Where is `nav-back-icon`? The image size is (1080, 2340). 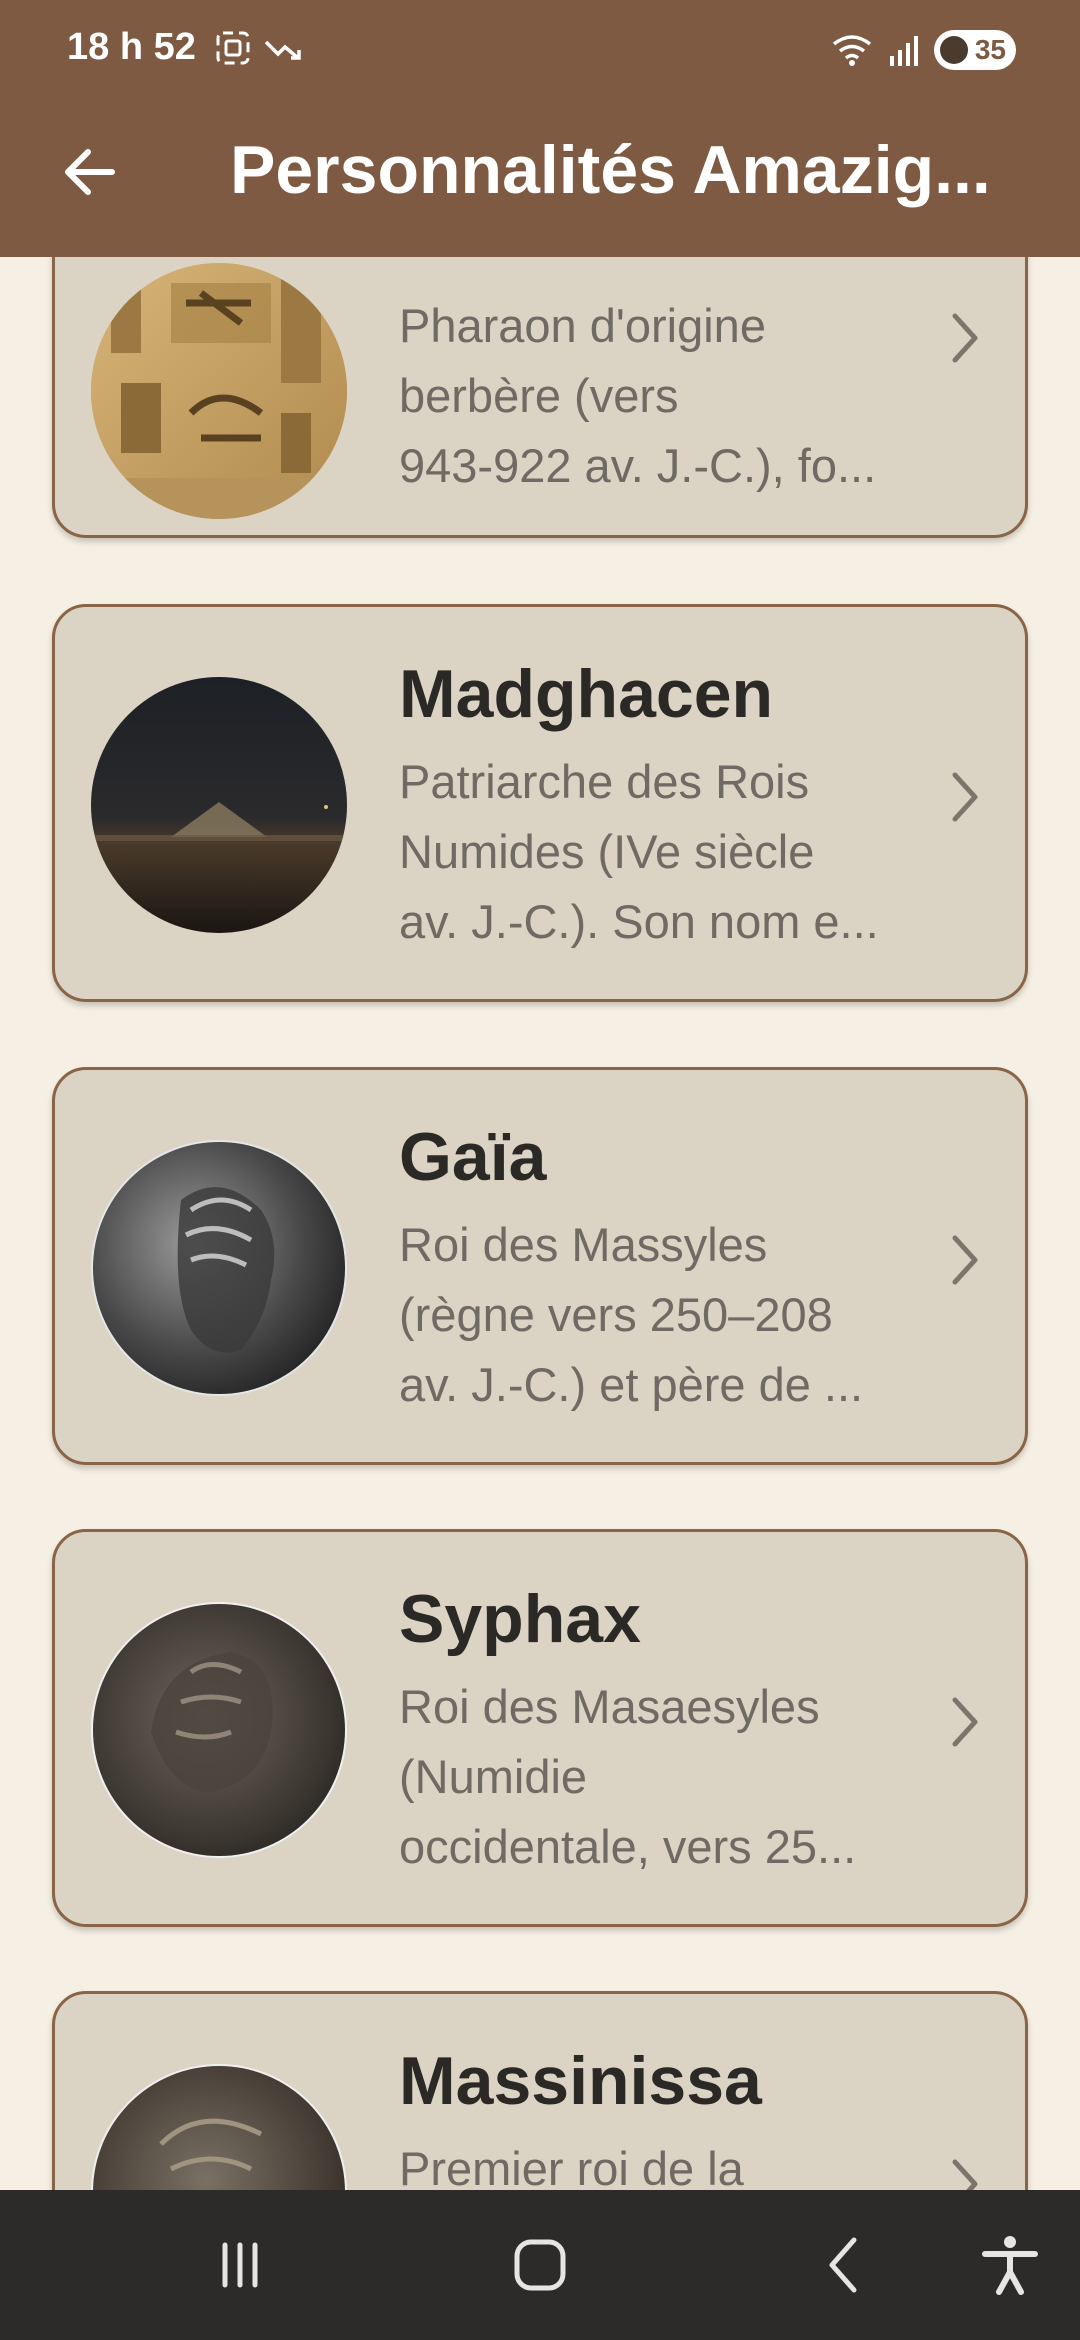 nav-back-icon is located at coordinates (845, 2265).